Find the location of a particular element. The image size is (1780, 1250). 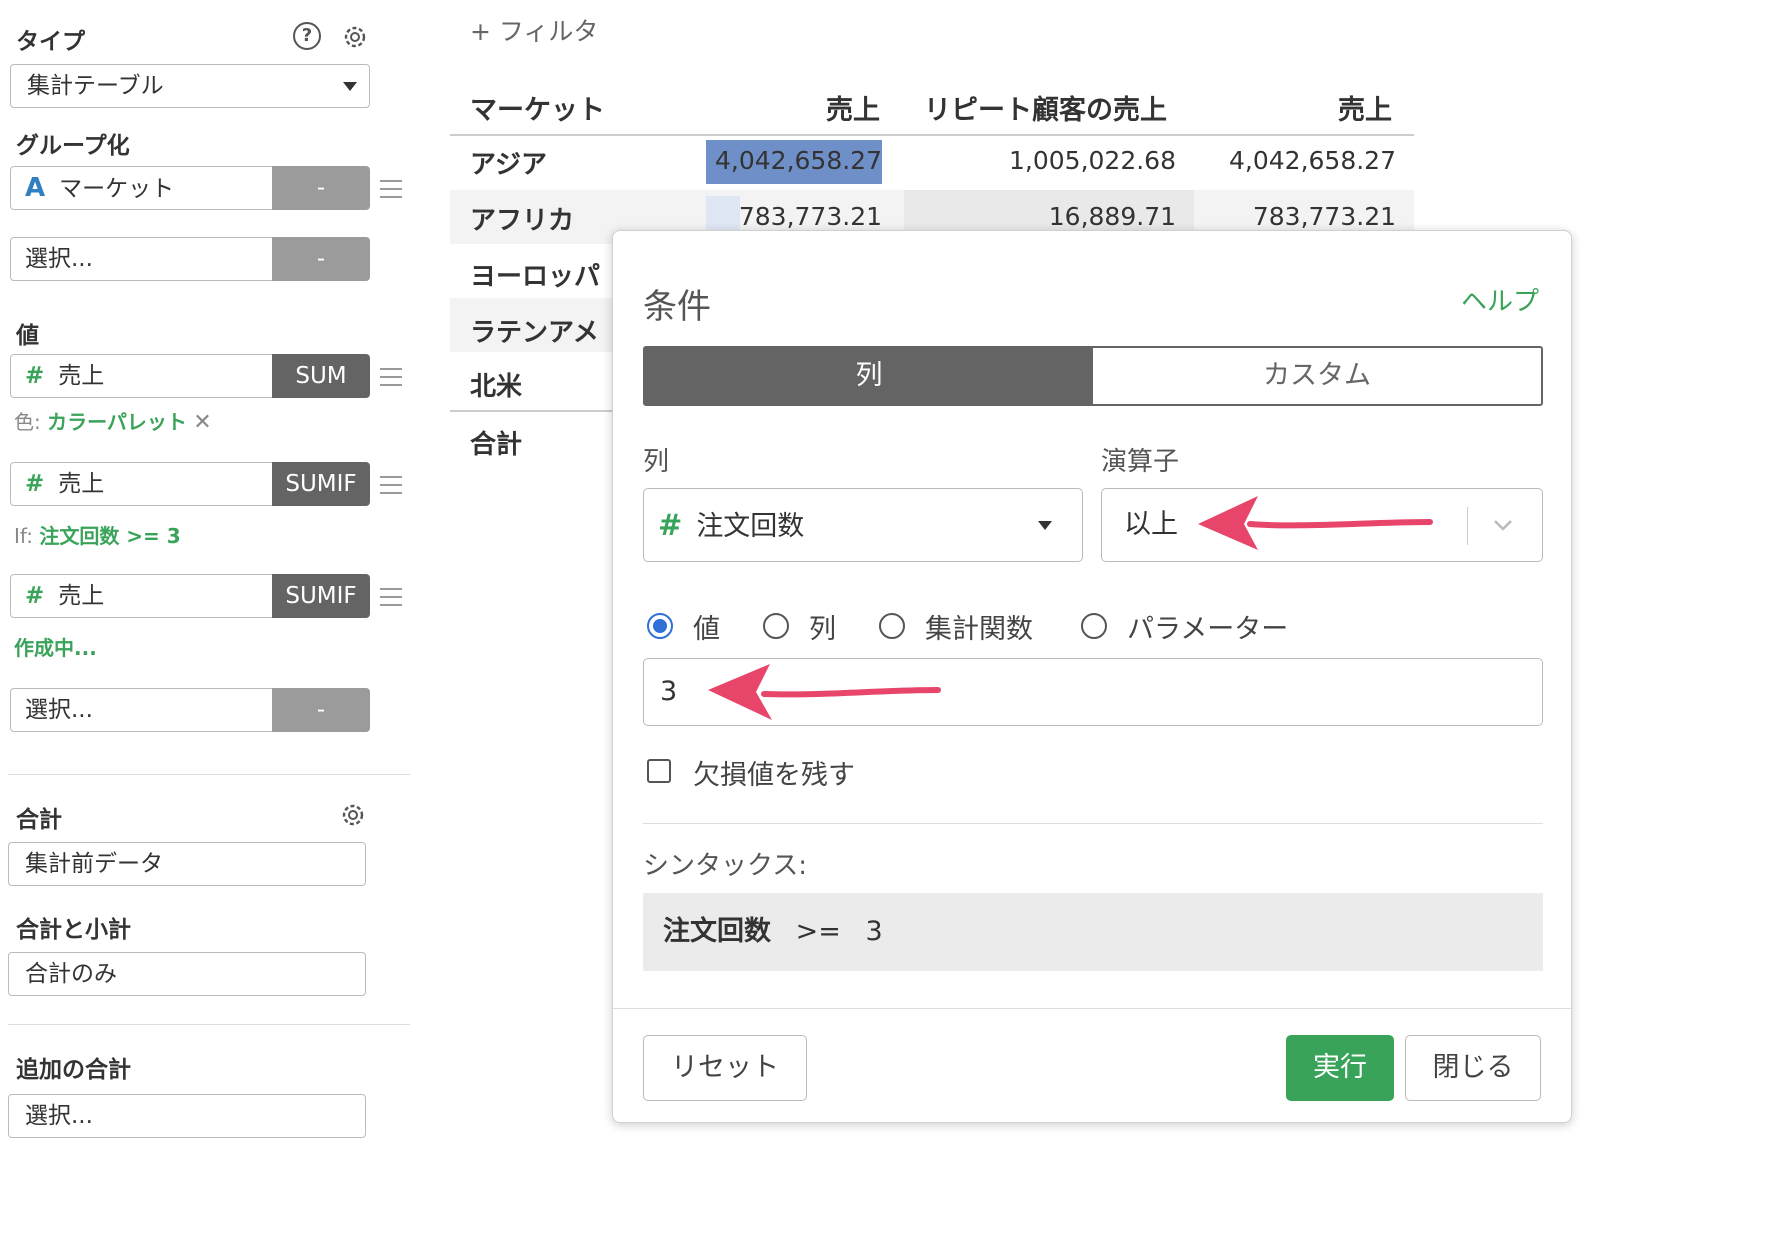

if-condition-link: 注文回数 >= 3 is located at coordinates (109, 536).